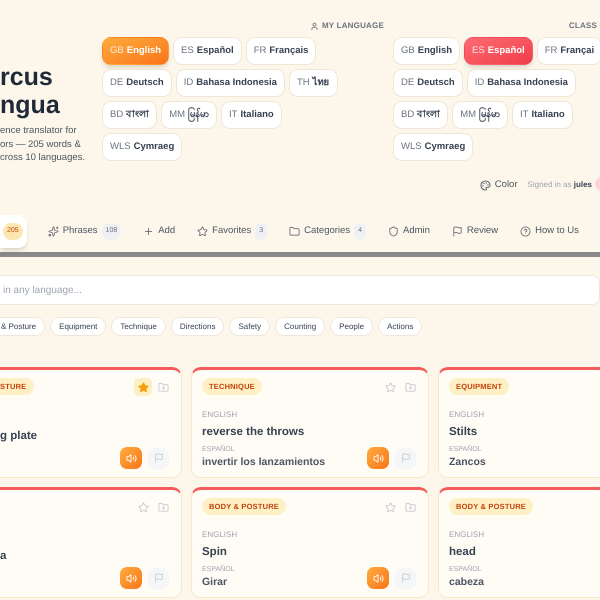 The image size is (600, 600). I want to click on nav-tab: How to Us, so click(549, 231).